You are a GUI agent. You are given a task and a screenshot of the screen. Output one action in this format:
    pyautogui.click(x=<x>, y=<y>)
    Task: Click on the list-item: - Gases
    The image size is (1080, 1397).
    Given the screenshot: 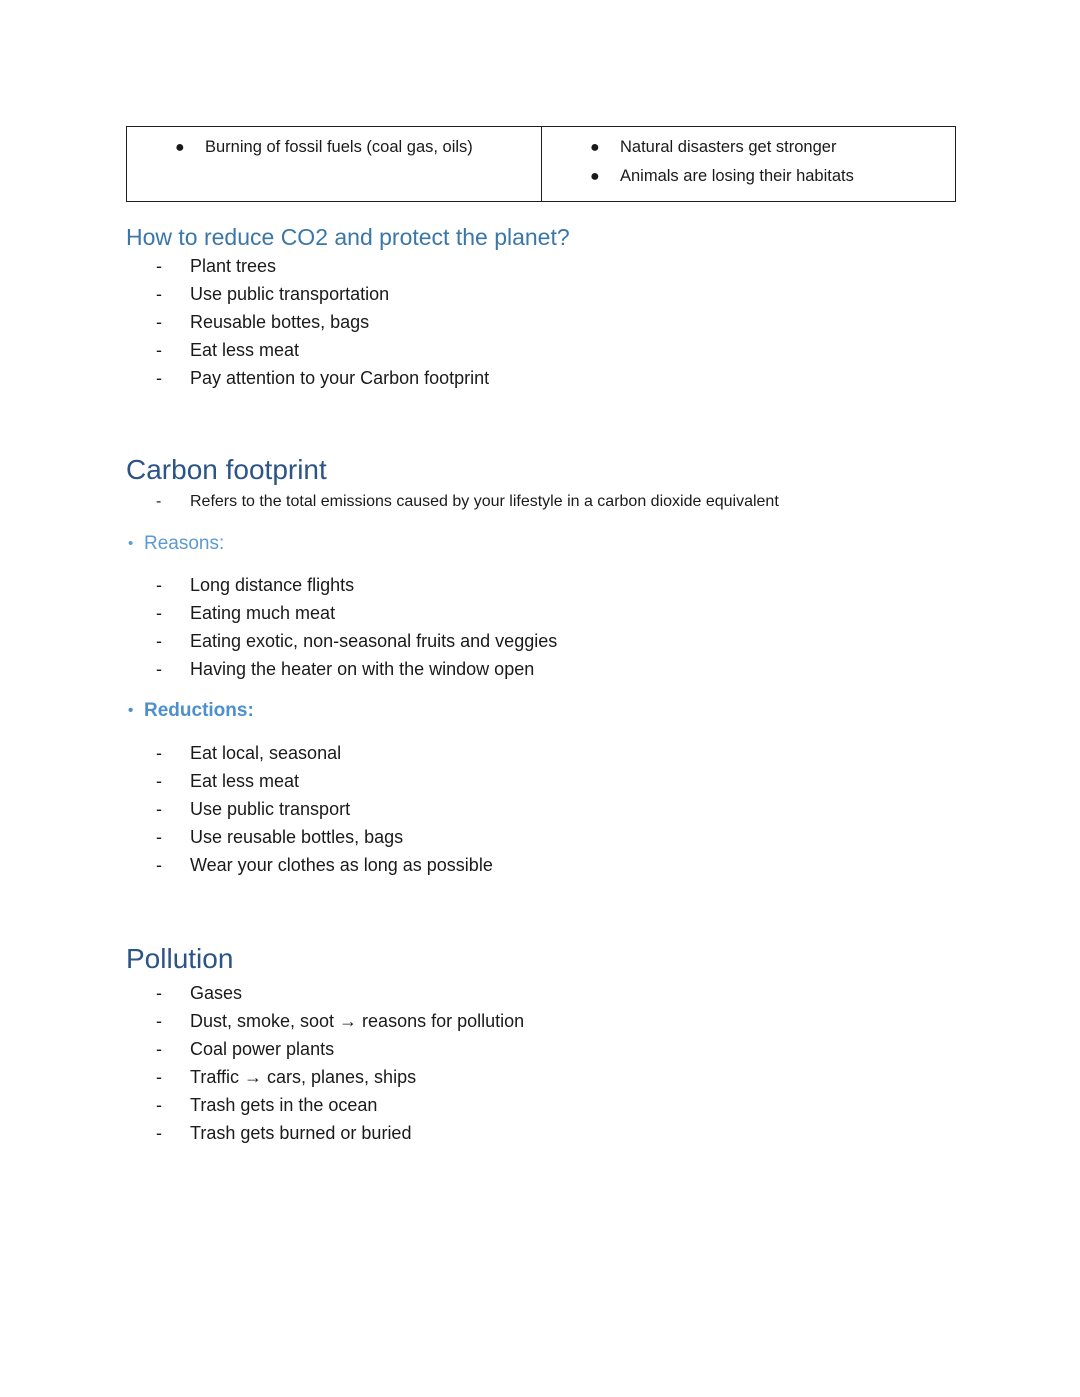 What is the action you would take?
    pyautogui.click(x=325, y=993)
    